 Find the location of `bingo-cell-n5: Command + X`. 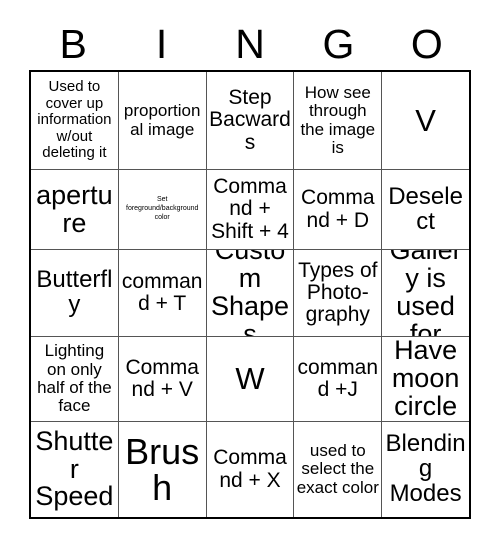

bingo-cell-n5: Command + X is located at coordinates (250, 469).